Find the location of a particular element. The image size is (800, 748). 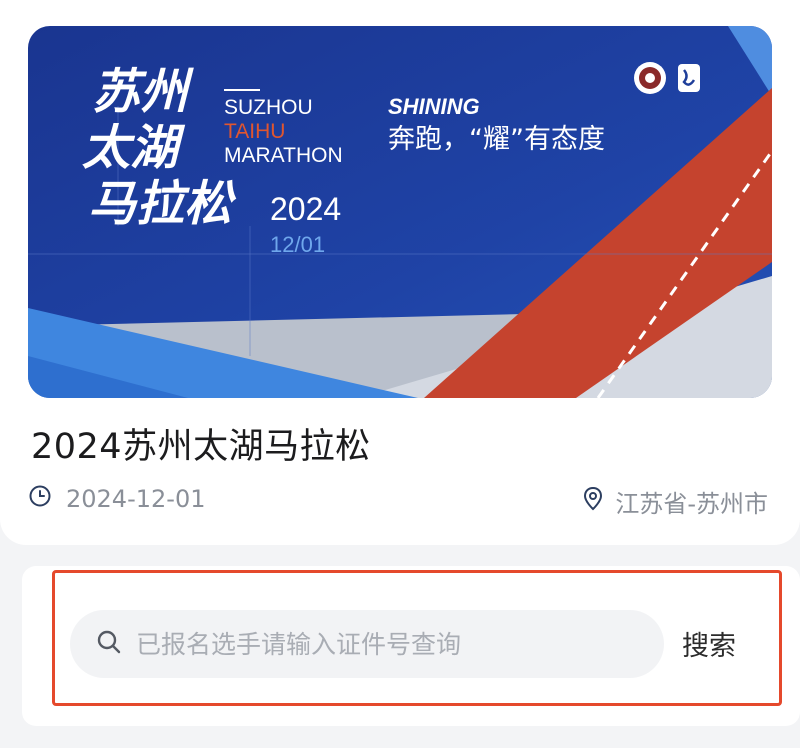

banner-year: 2024 is located at coordinates (305, 209).